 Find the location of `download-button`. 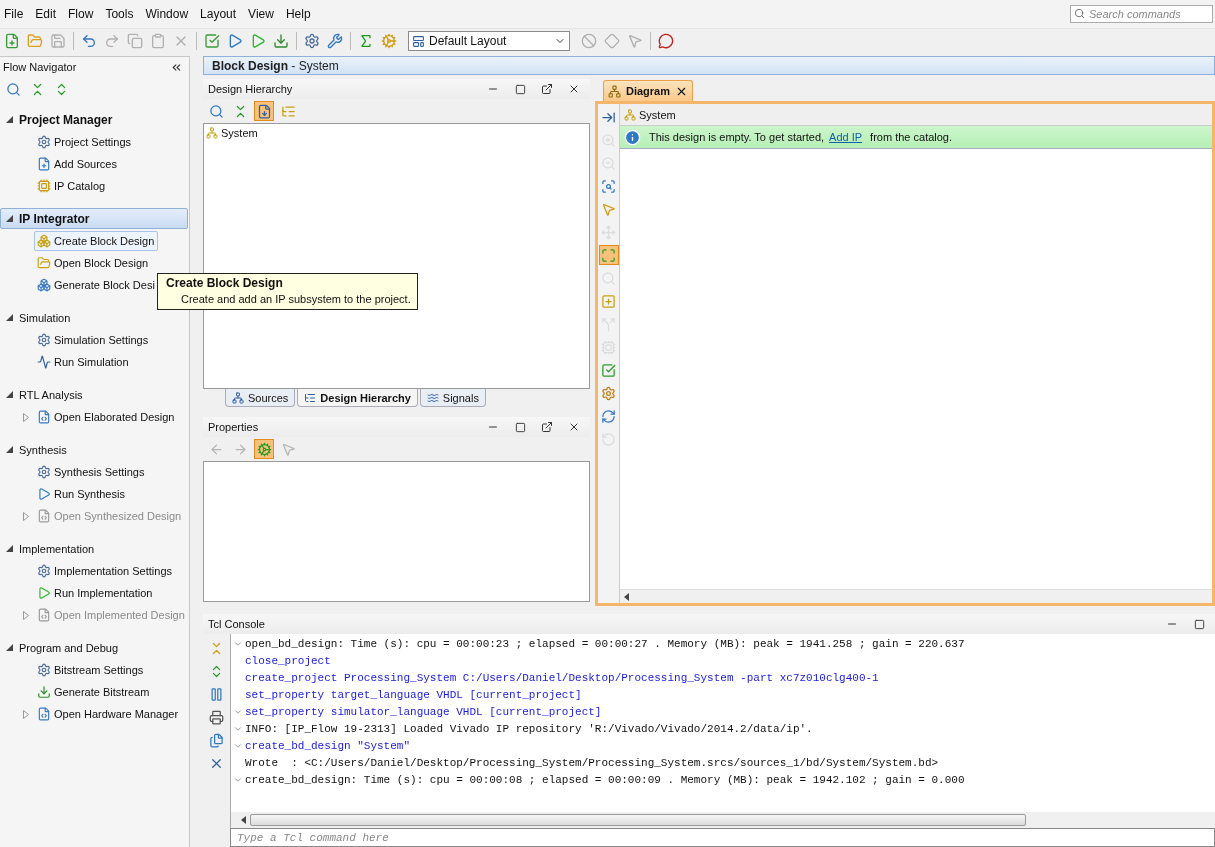

download-button is located at coordinates (281, 41).